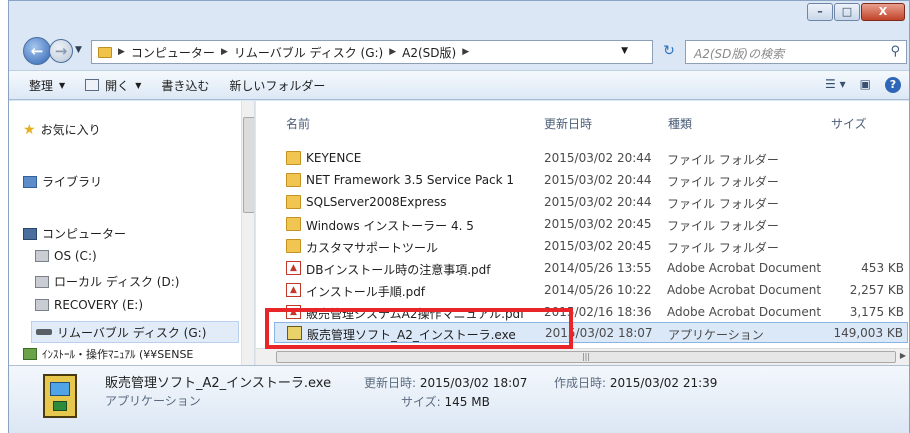 The width and height of the screenshot is (910, 433). Describe the element at coordinates (882, 268) in the screenshot. I see `file-size: 453 KB` at that location.